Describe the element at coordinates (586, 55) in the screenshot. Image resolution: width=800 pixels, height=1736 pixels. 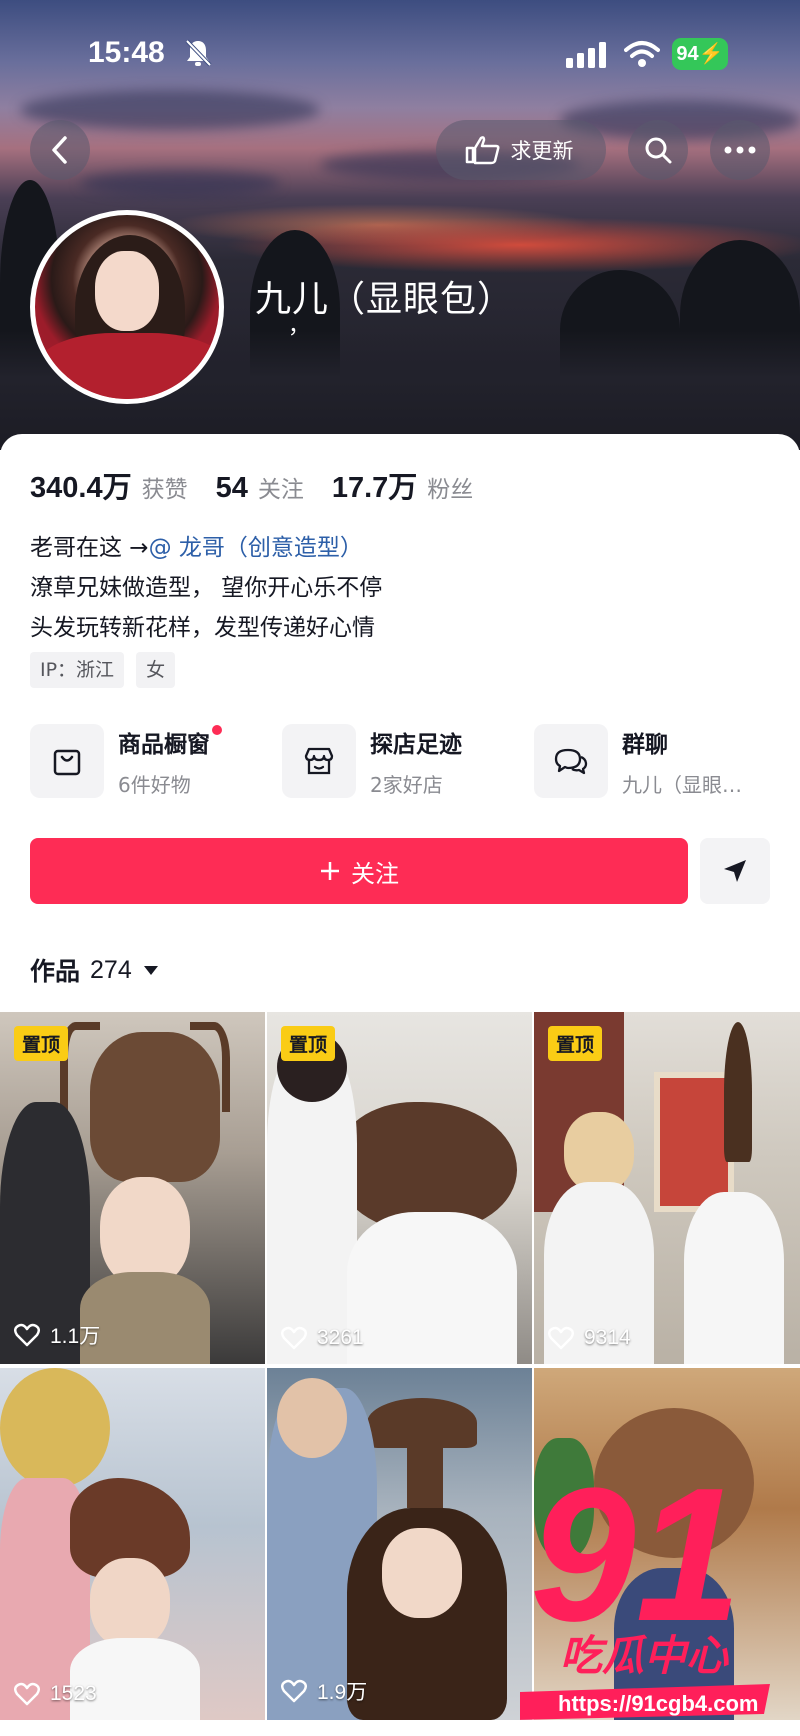
I see `signal-icon` at that location.